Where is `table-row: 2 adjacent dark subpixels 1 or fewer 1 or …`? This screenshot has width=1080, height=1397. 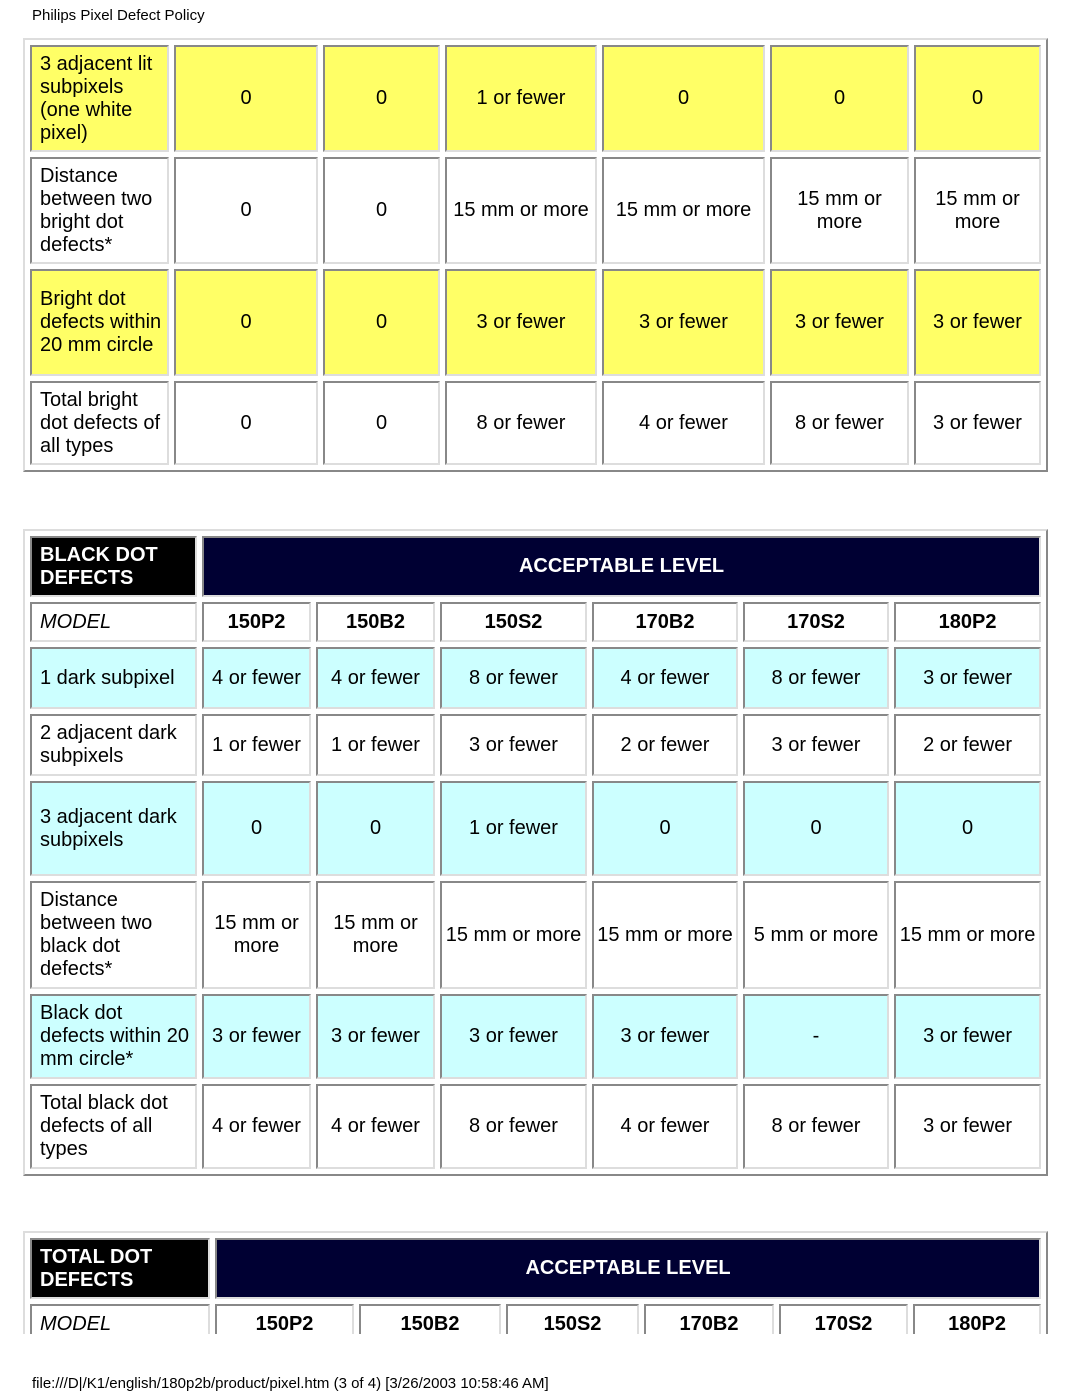
table-row: 2 adjacent dark subpixels 1 or fewer 1 or … is located at coordinates (536, 745).